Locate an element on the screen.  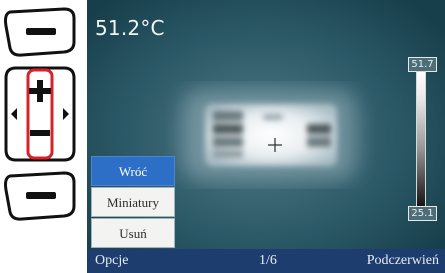
bottom-minus-key is located at coordinates (39, 196).